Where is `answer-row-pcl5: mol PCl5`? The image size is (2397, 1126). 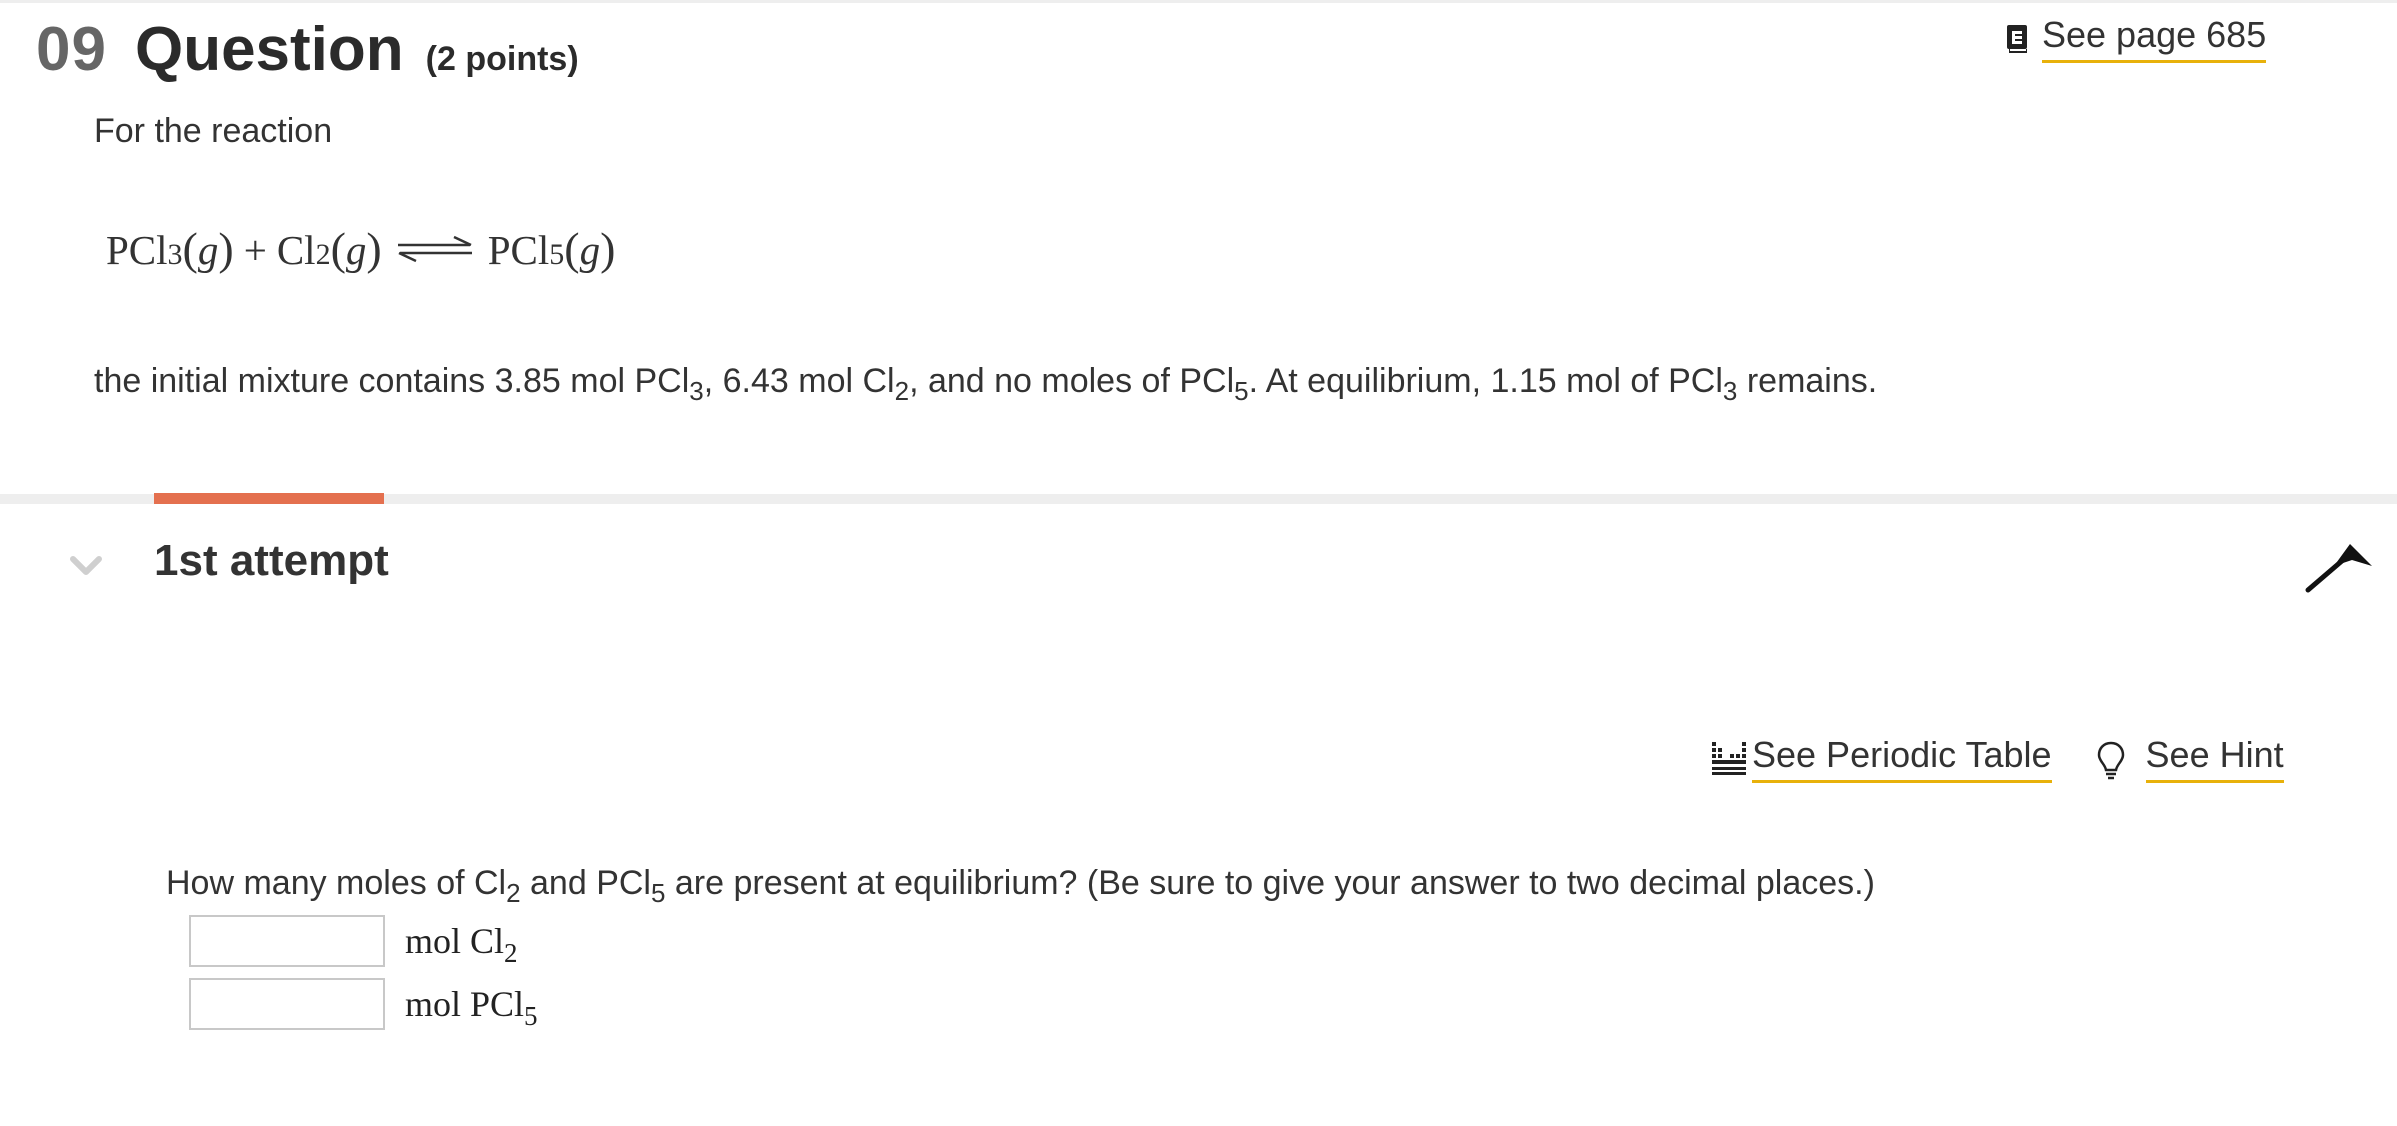
answer-row-pcl5: mol PCl5 is located at coordinates (363, 1004).